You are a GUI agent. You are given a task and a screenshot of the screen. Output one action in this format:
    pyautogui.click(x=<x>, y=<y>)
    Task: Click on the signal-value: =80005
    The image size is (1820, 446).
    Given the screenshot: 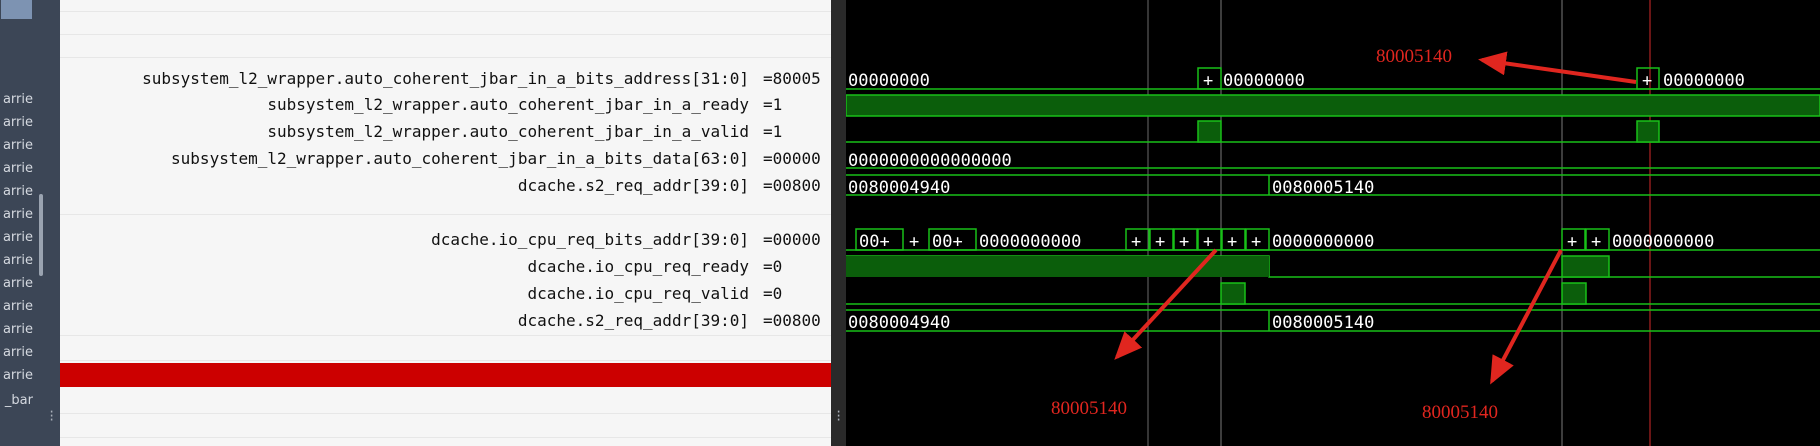 What is the action you would take?
    pyautogui.click(x=792, y=78)
    